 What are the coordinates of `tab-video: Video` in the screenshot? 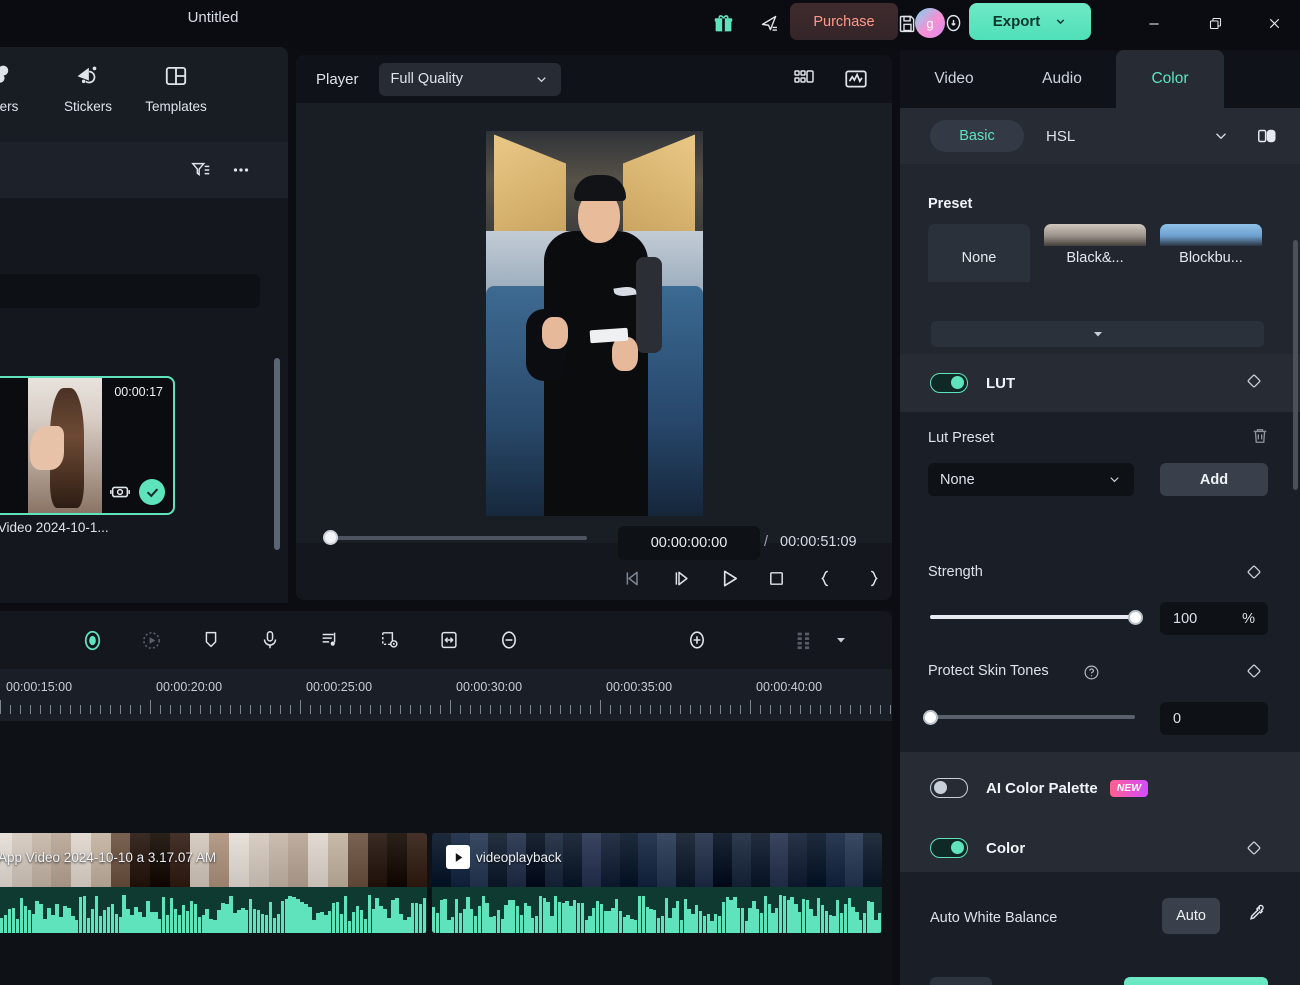 It's located at (954, 79).